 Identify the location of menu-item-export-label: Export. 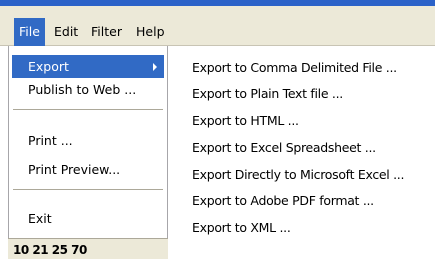
(48, 66).